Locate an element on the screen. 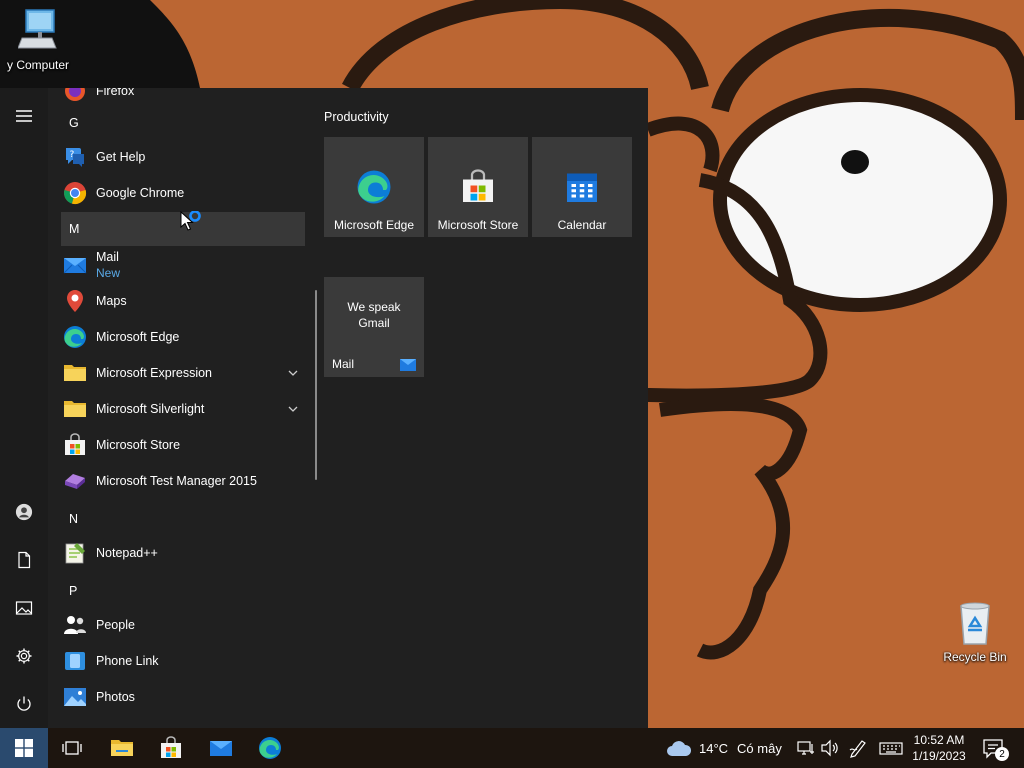 This screenshot has width=1024, height=768. action-center-button: 2 is located at coordinates (995, 749).